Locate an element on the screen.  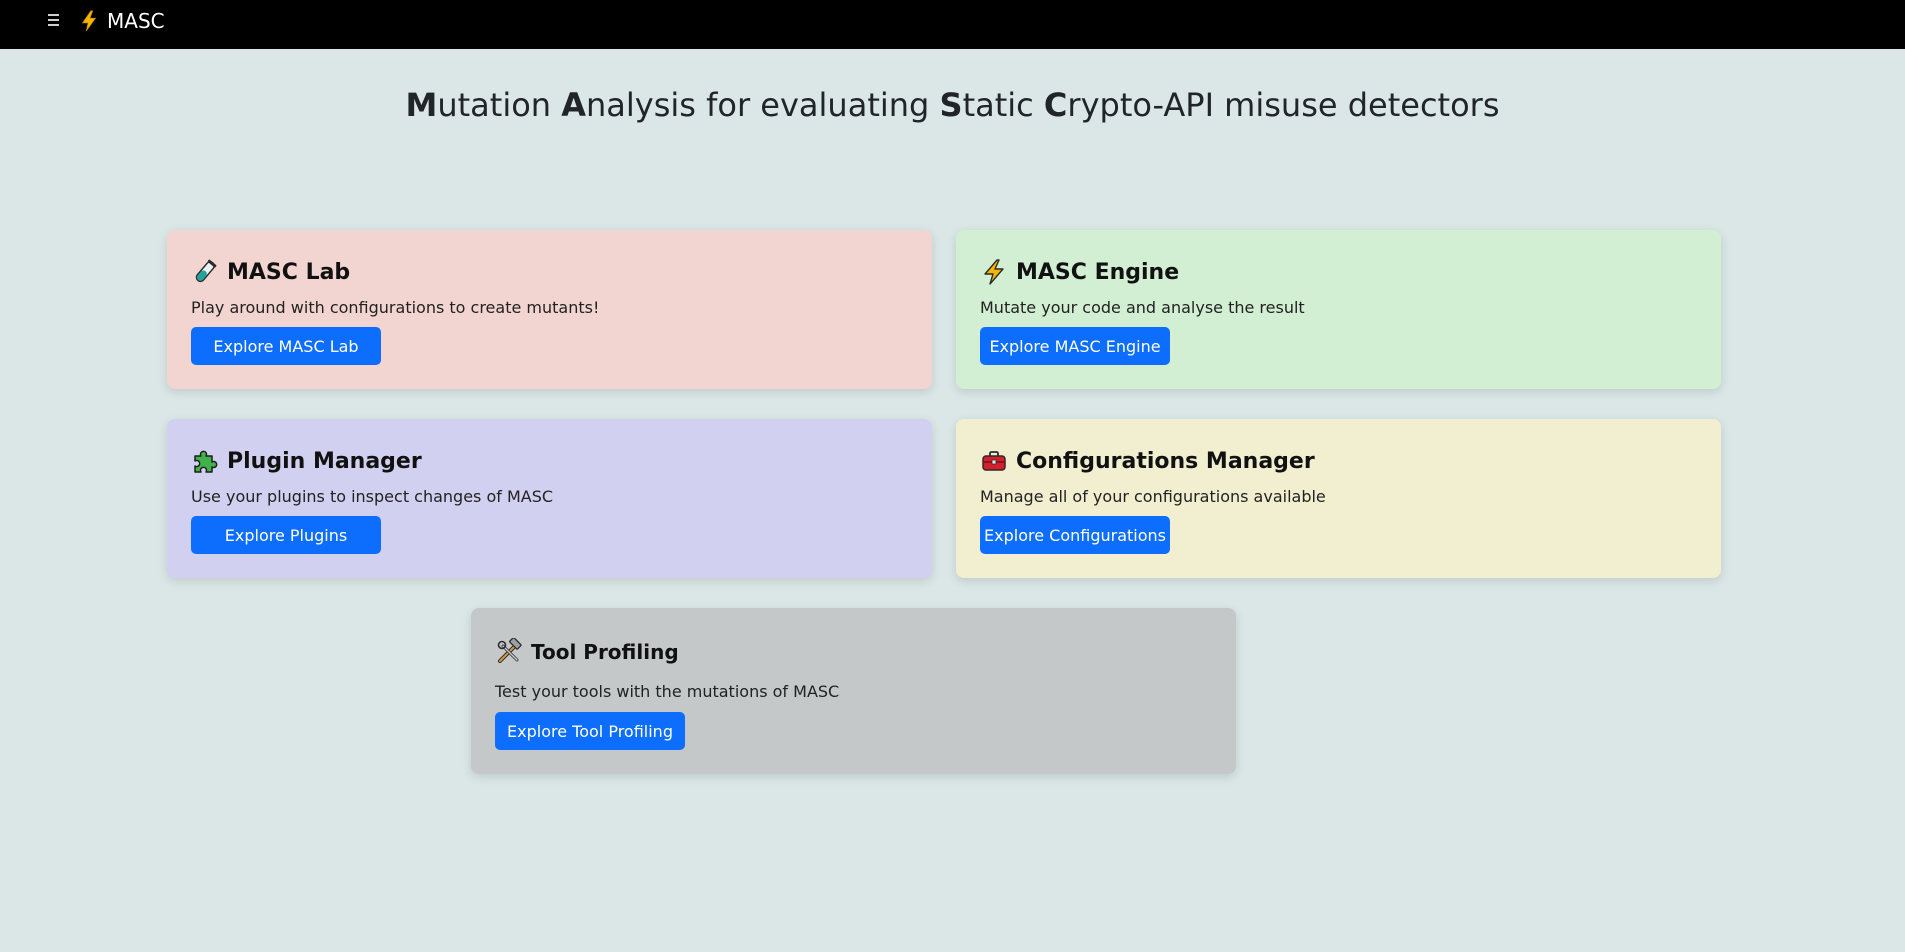
card-description: Mutate your code and analyse the result is located at coordinates (1142, 307).